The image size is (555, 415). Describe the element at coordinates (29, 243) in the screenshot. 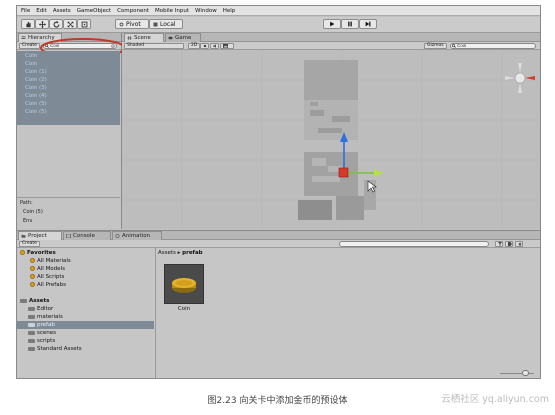

I see `project-create-button: Create` at that location.